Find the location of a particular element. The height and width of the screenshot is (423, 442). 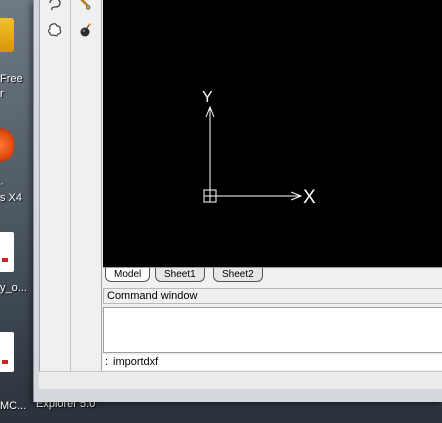

lasso-icon is located at coordinates (55, 7).